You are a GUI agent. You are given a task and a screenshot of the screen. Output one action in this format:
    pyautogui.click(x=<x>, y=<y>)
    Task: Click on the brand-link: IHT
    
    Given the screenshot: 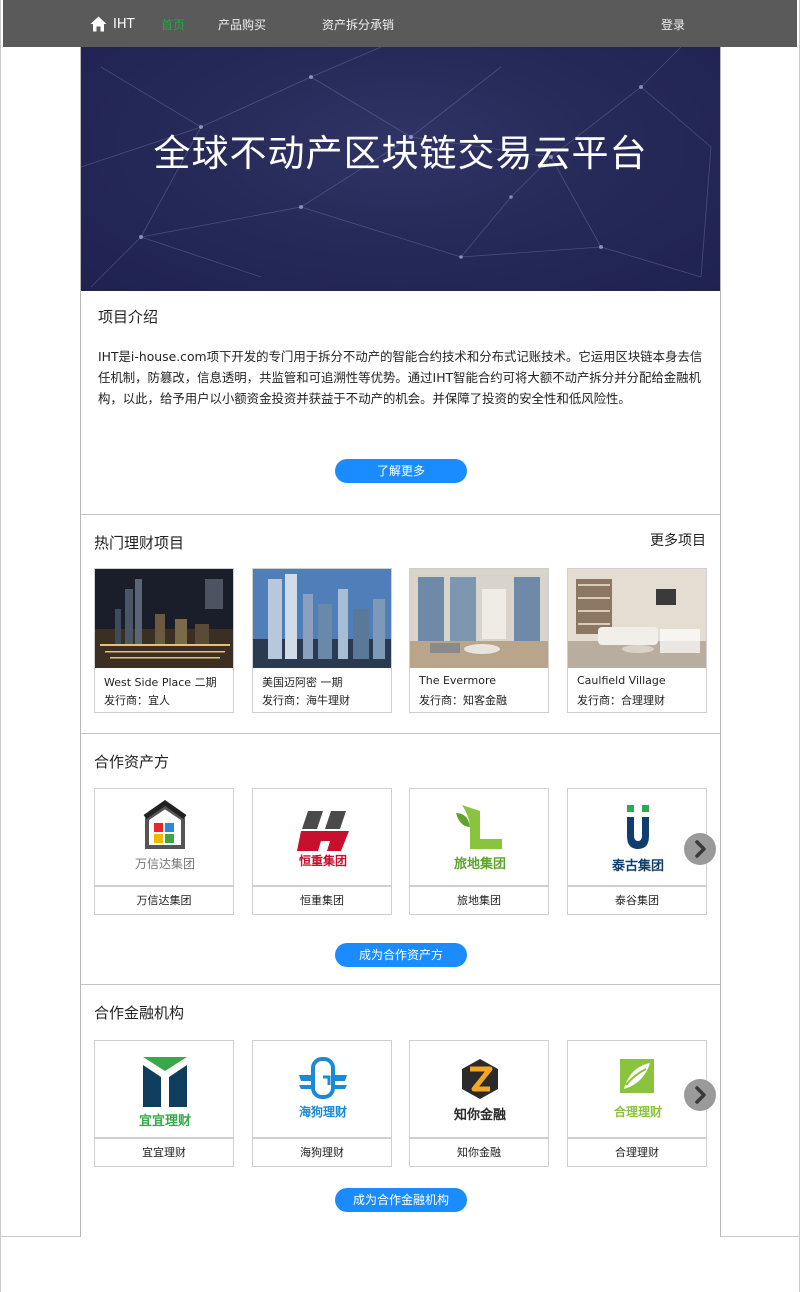 What is the action you would take?
    pyautogui.click(x=112, y=24)
    